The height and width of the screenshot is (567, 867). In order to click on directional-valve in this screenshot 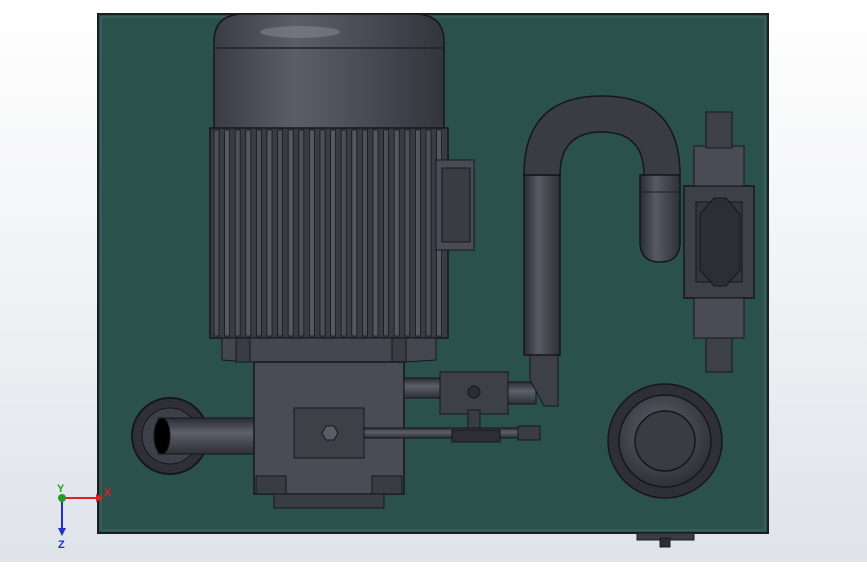, I will do `click(719, 242)`.